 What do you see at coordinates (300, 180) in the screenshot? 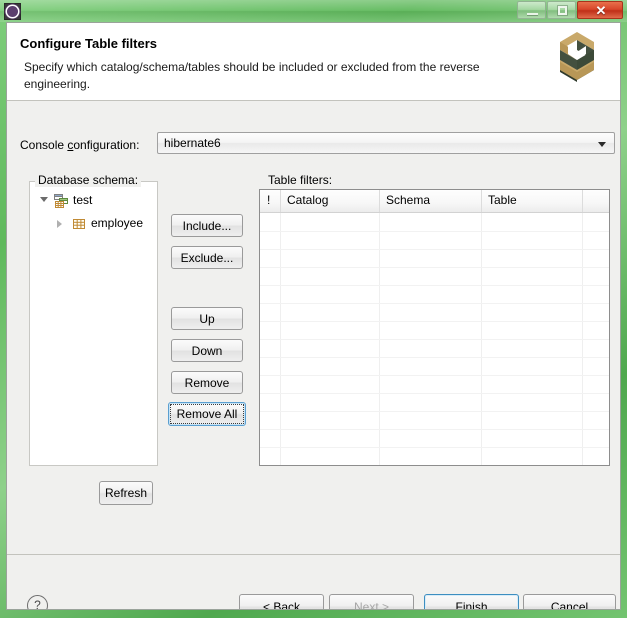
I see `table-filters-label: Table filters:` at bounding box center [300, 180].